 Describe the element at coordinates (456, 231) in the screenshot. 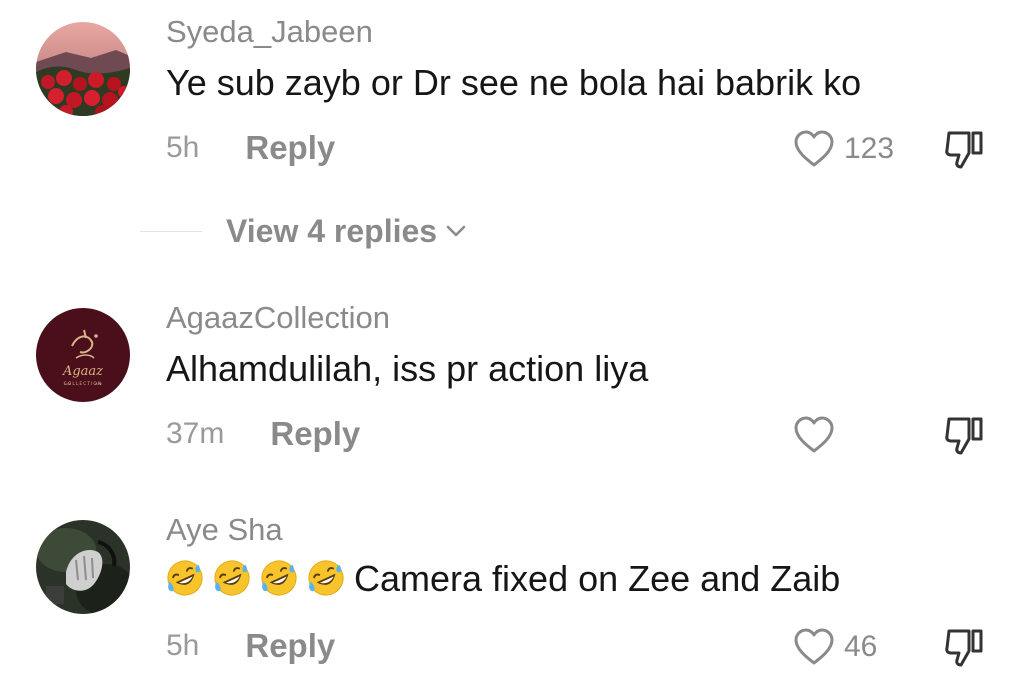

I see `chevron-down-icon` at that location.